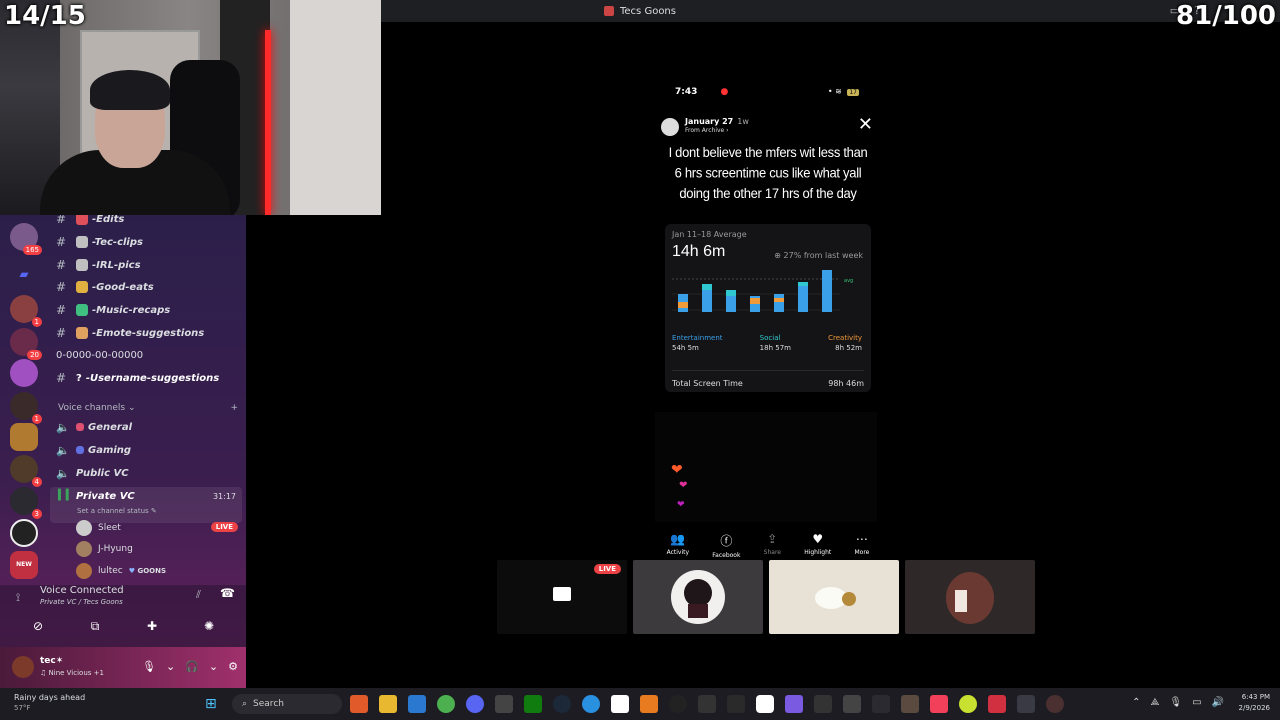 This screenshot has height=720, width=1280. What do you see at coordinates (26, 503) in the screenshot?
I see `server-icon: 3` at bounding box center [26, 503].